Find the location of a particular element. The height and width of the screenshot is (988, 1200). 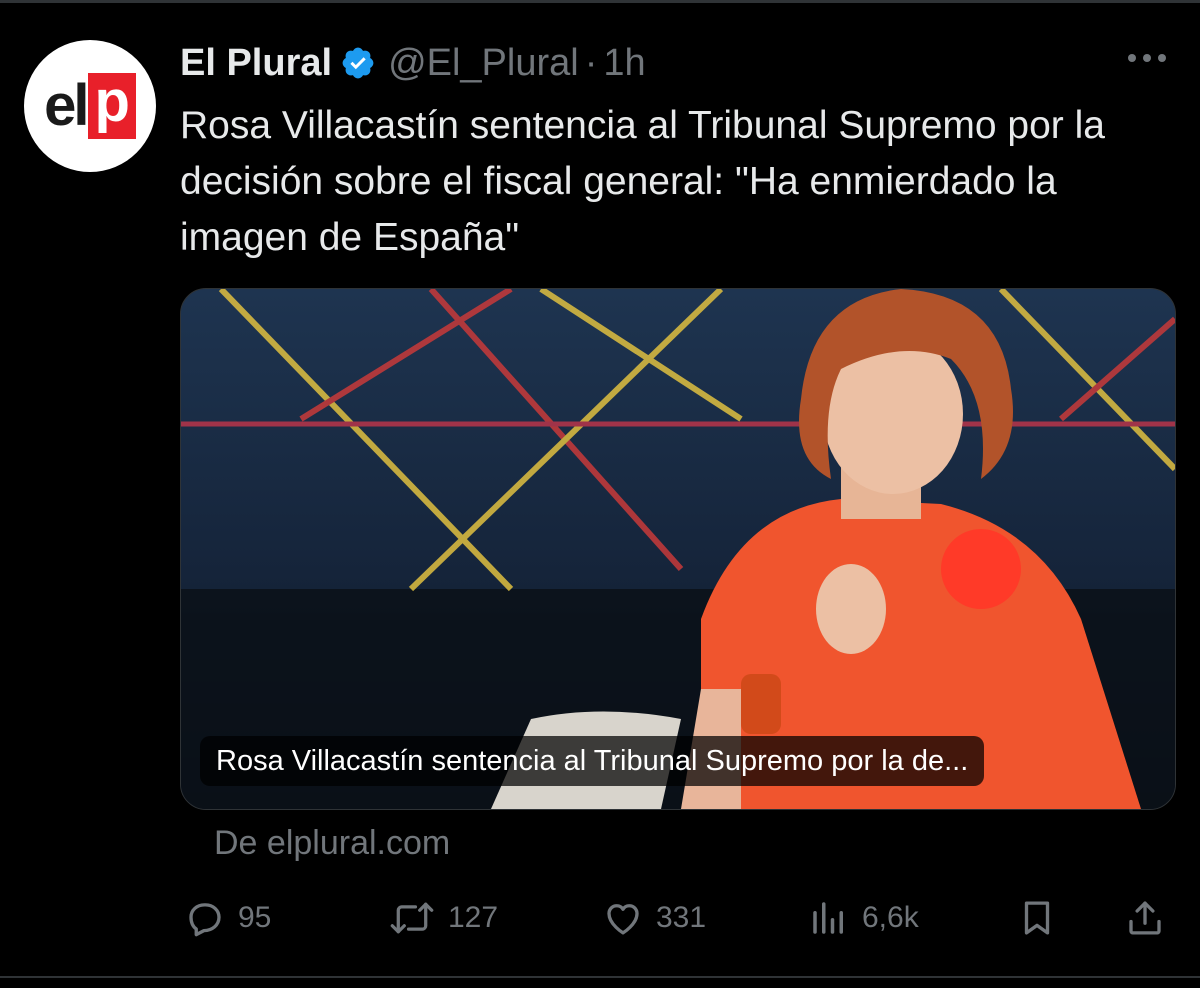

views-count: 6,6k is located at coordinates (890, 917).